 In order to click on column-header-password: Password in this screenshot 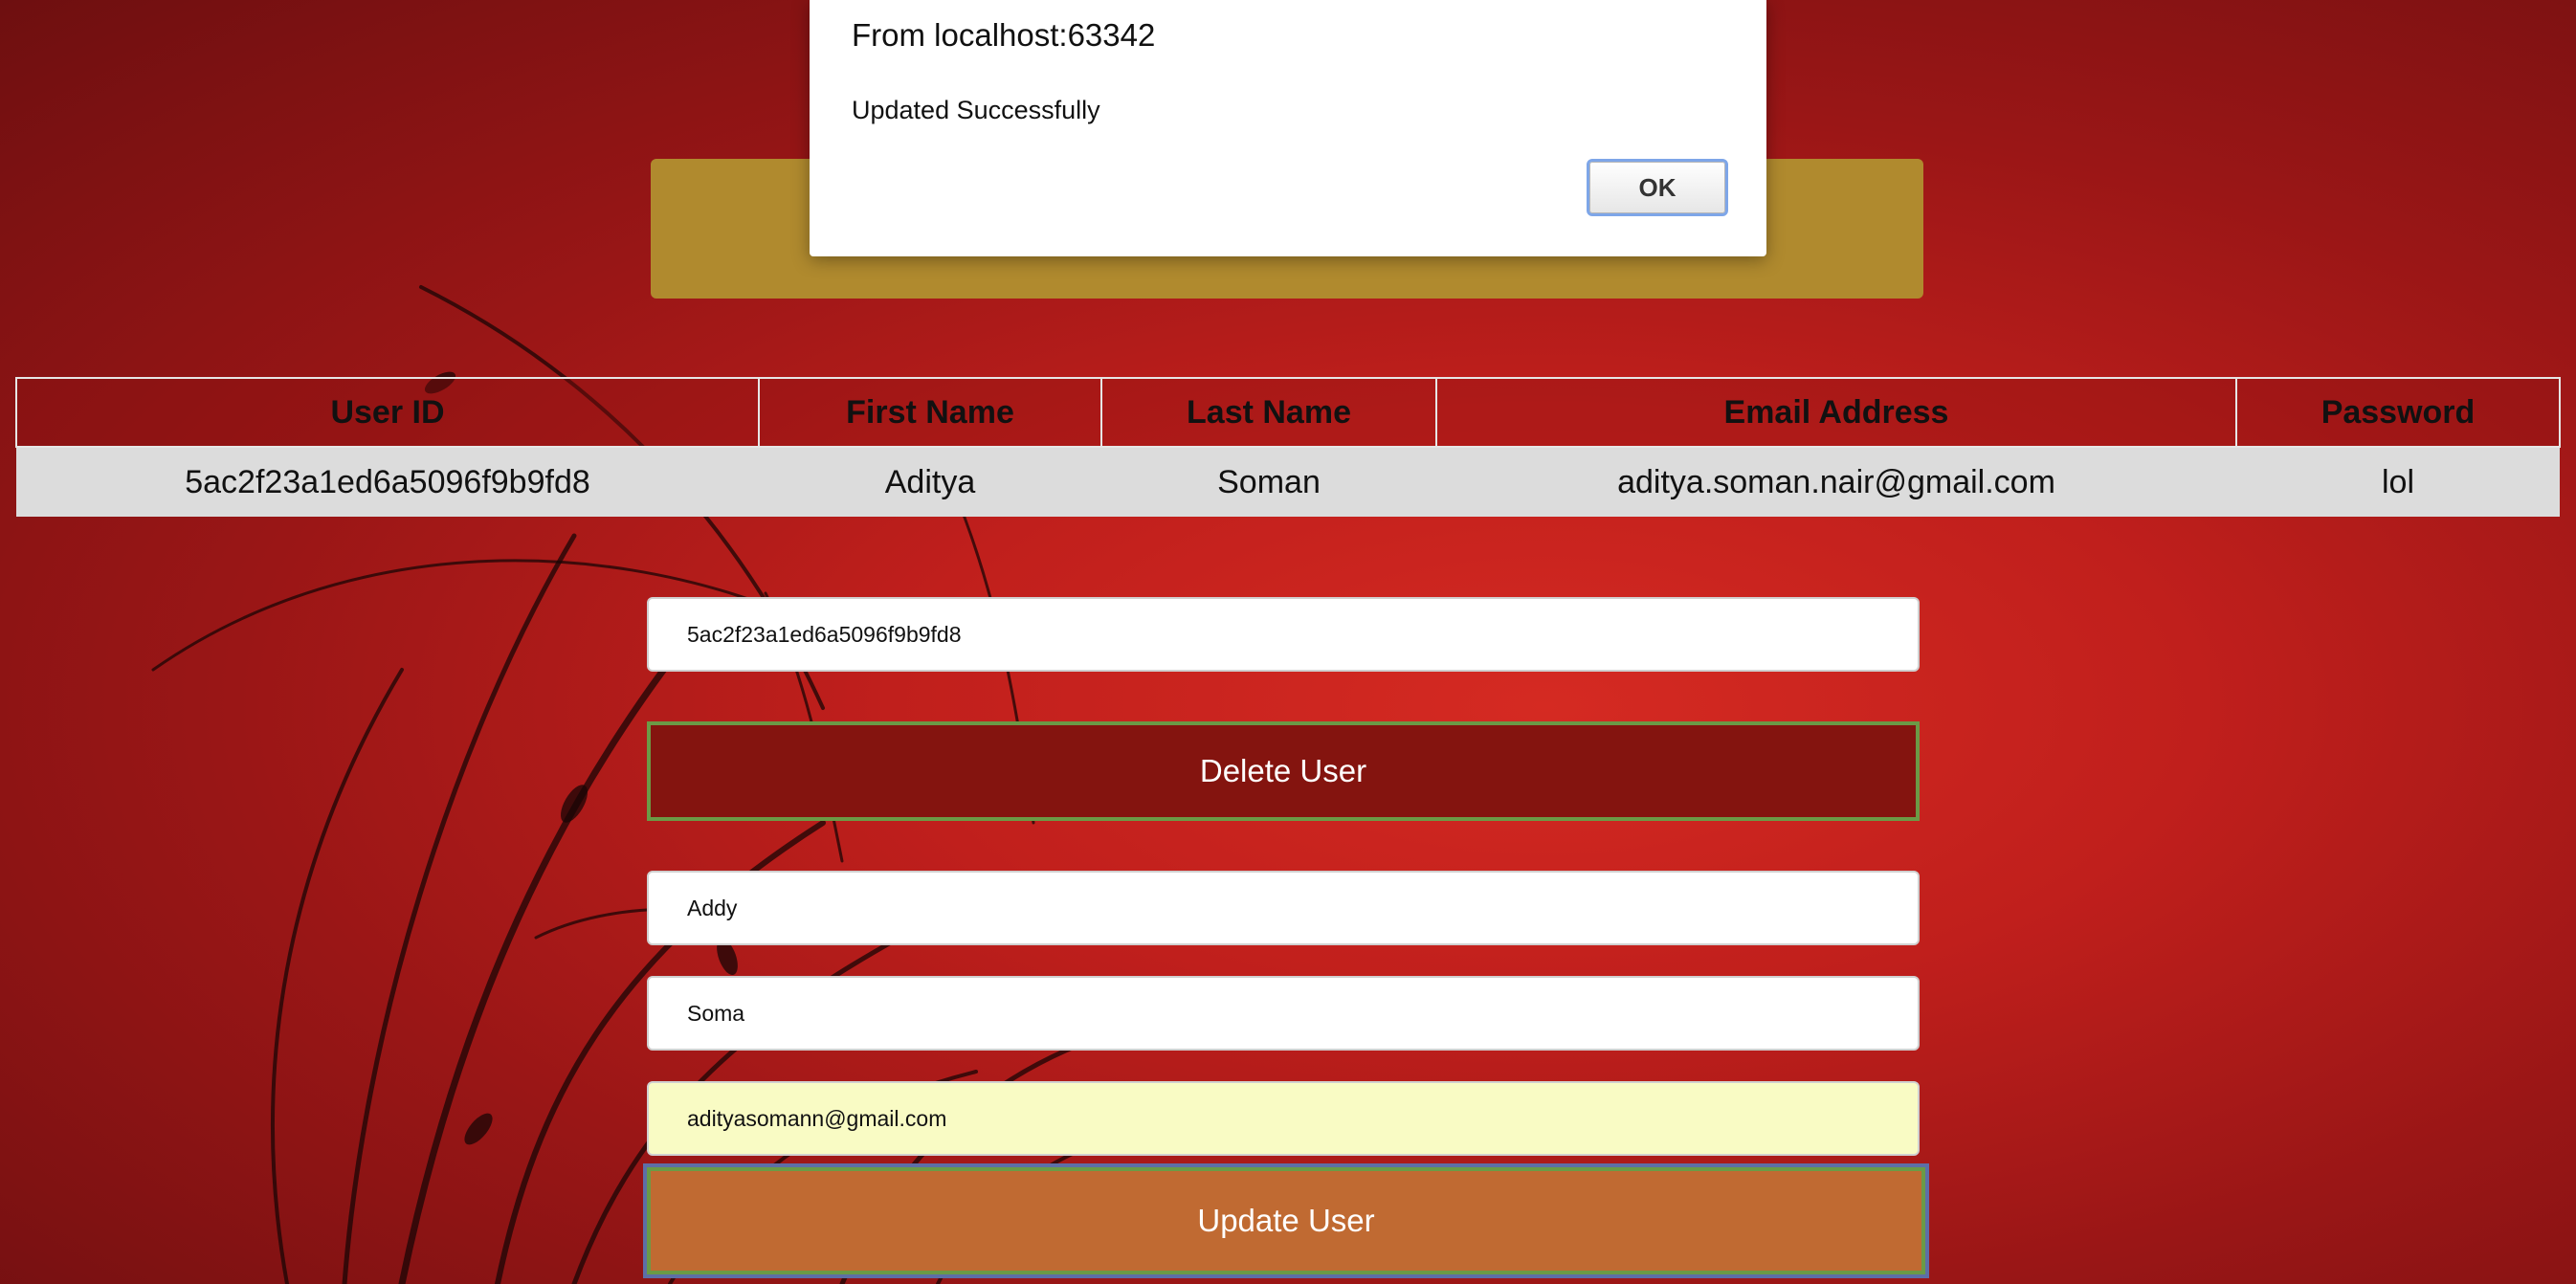, I will do `click(2398, 412)`.